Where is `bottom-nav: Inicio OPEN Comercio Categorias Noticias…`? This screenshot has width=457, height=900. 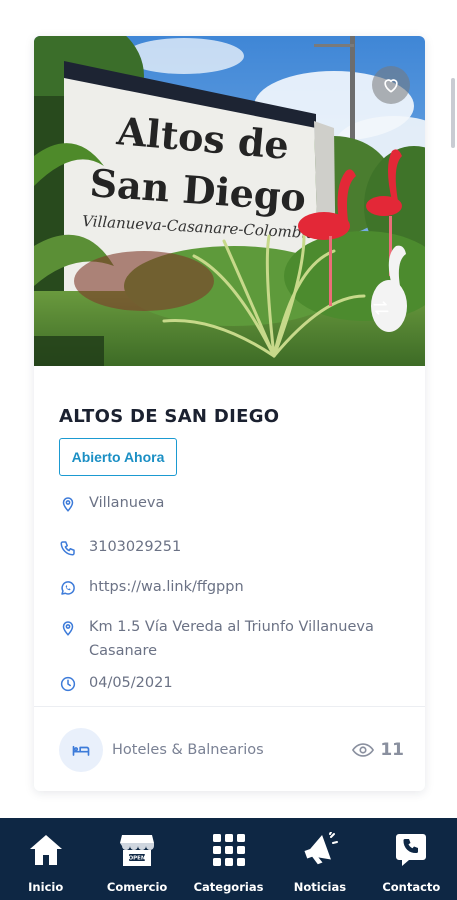 bottom-nav: Inicio OPEN Comercio Categorias Noticias… is located at coordinates (228, 859).